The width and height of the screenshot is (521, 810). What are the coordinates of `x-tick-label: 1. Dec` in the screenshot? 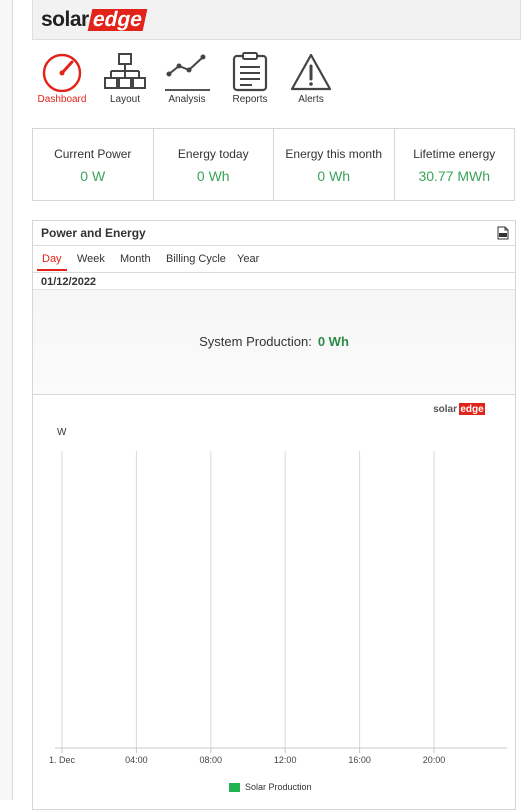 It's located at (62, 760).